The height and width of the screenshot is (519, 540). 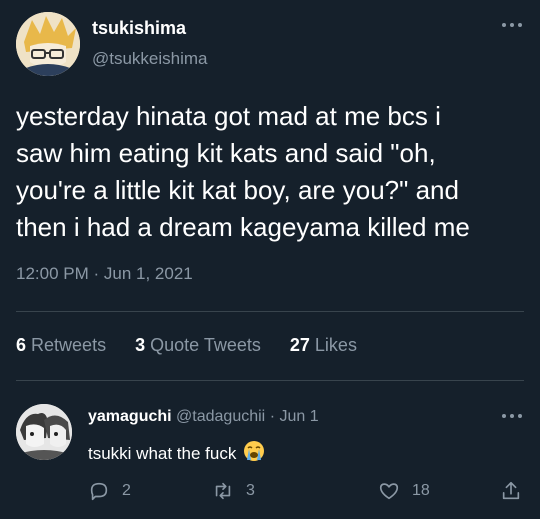 I want to click on share-icon, so click(x=511, y=490).